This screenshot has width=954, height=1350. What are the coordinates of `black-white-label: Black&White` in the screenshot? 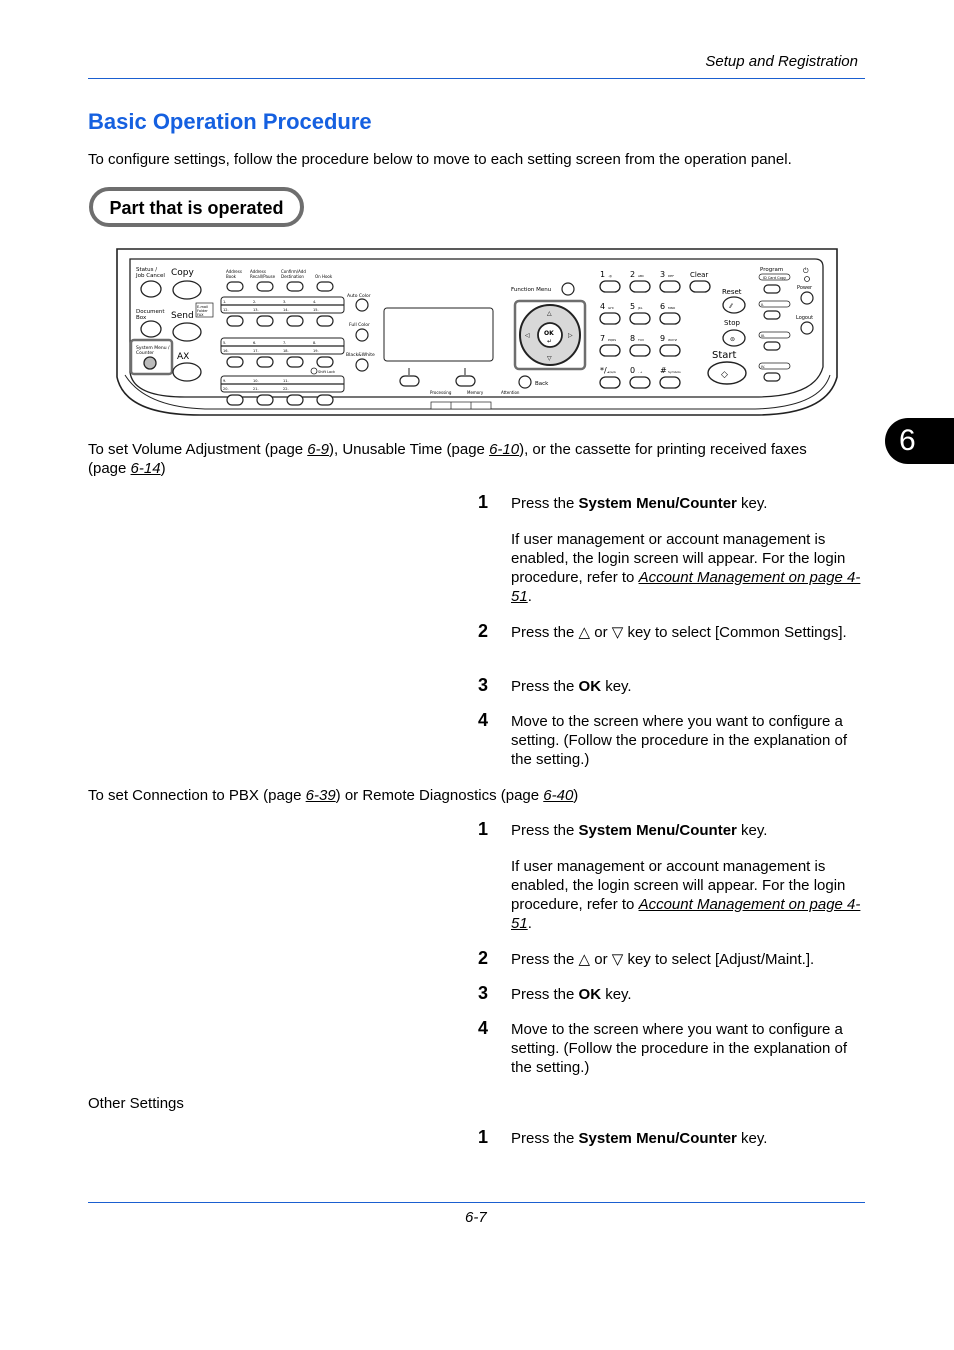 It's located at (360, 355).